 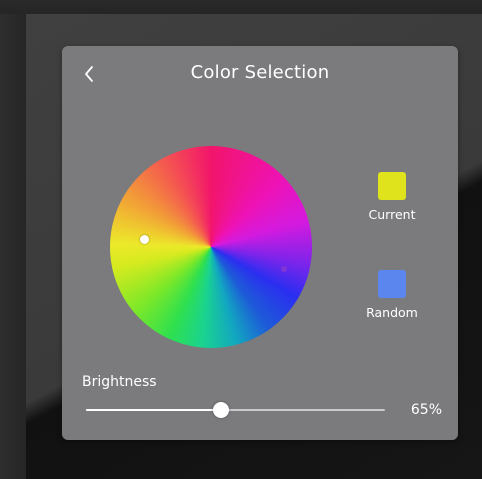 I want to click on brightness-slider, so click(x=235, y=410).